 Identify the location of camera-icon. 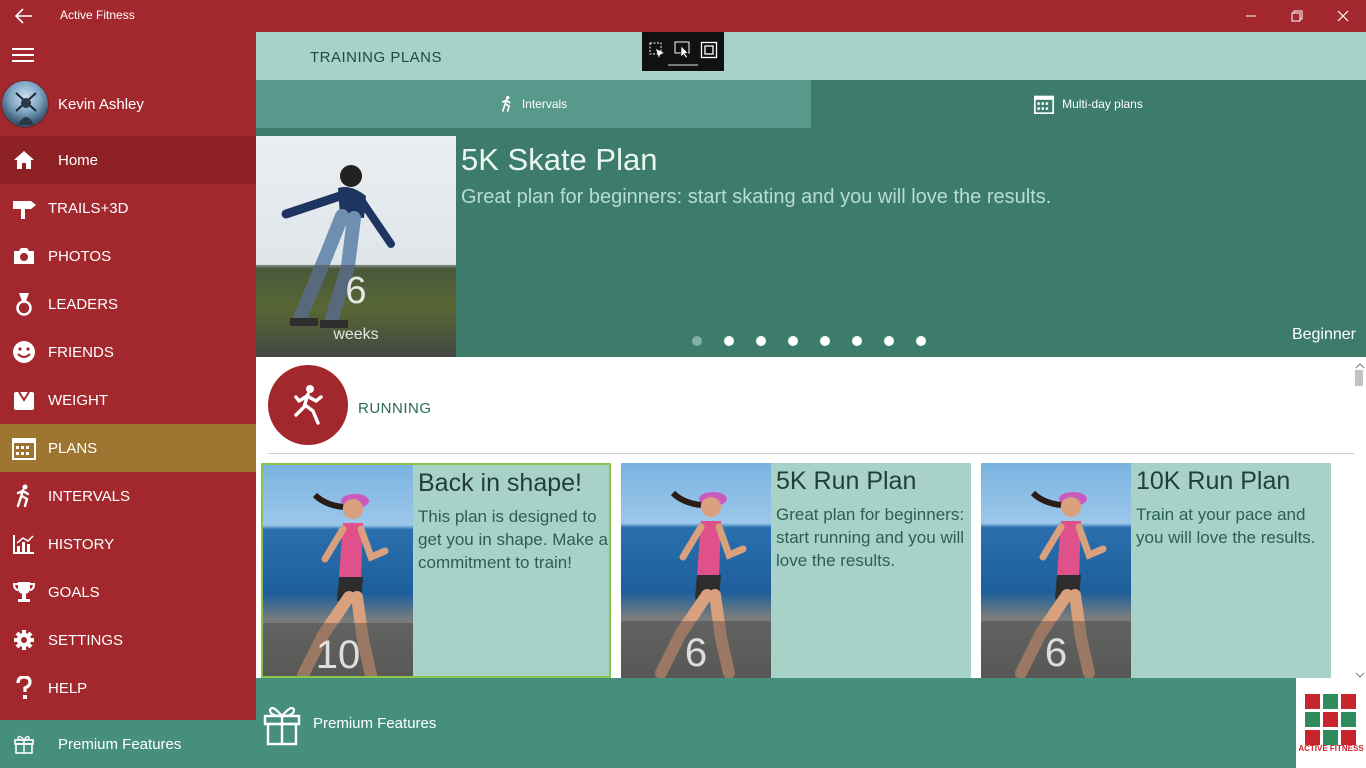
(24, 256).